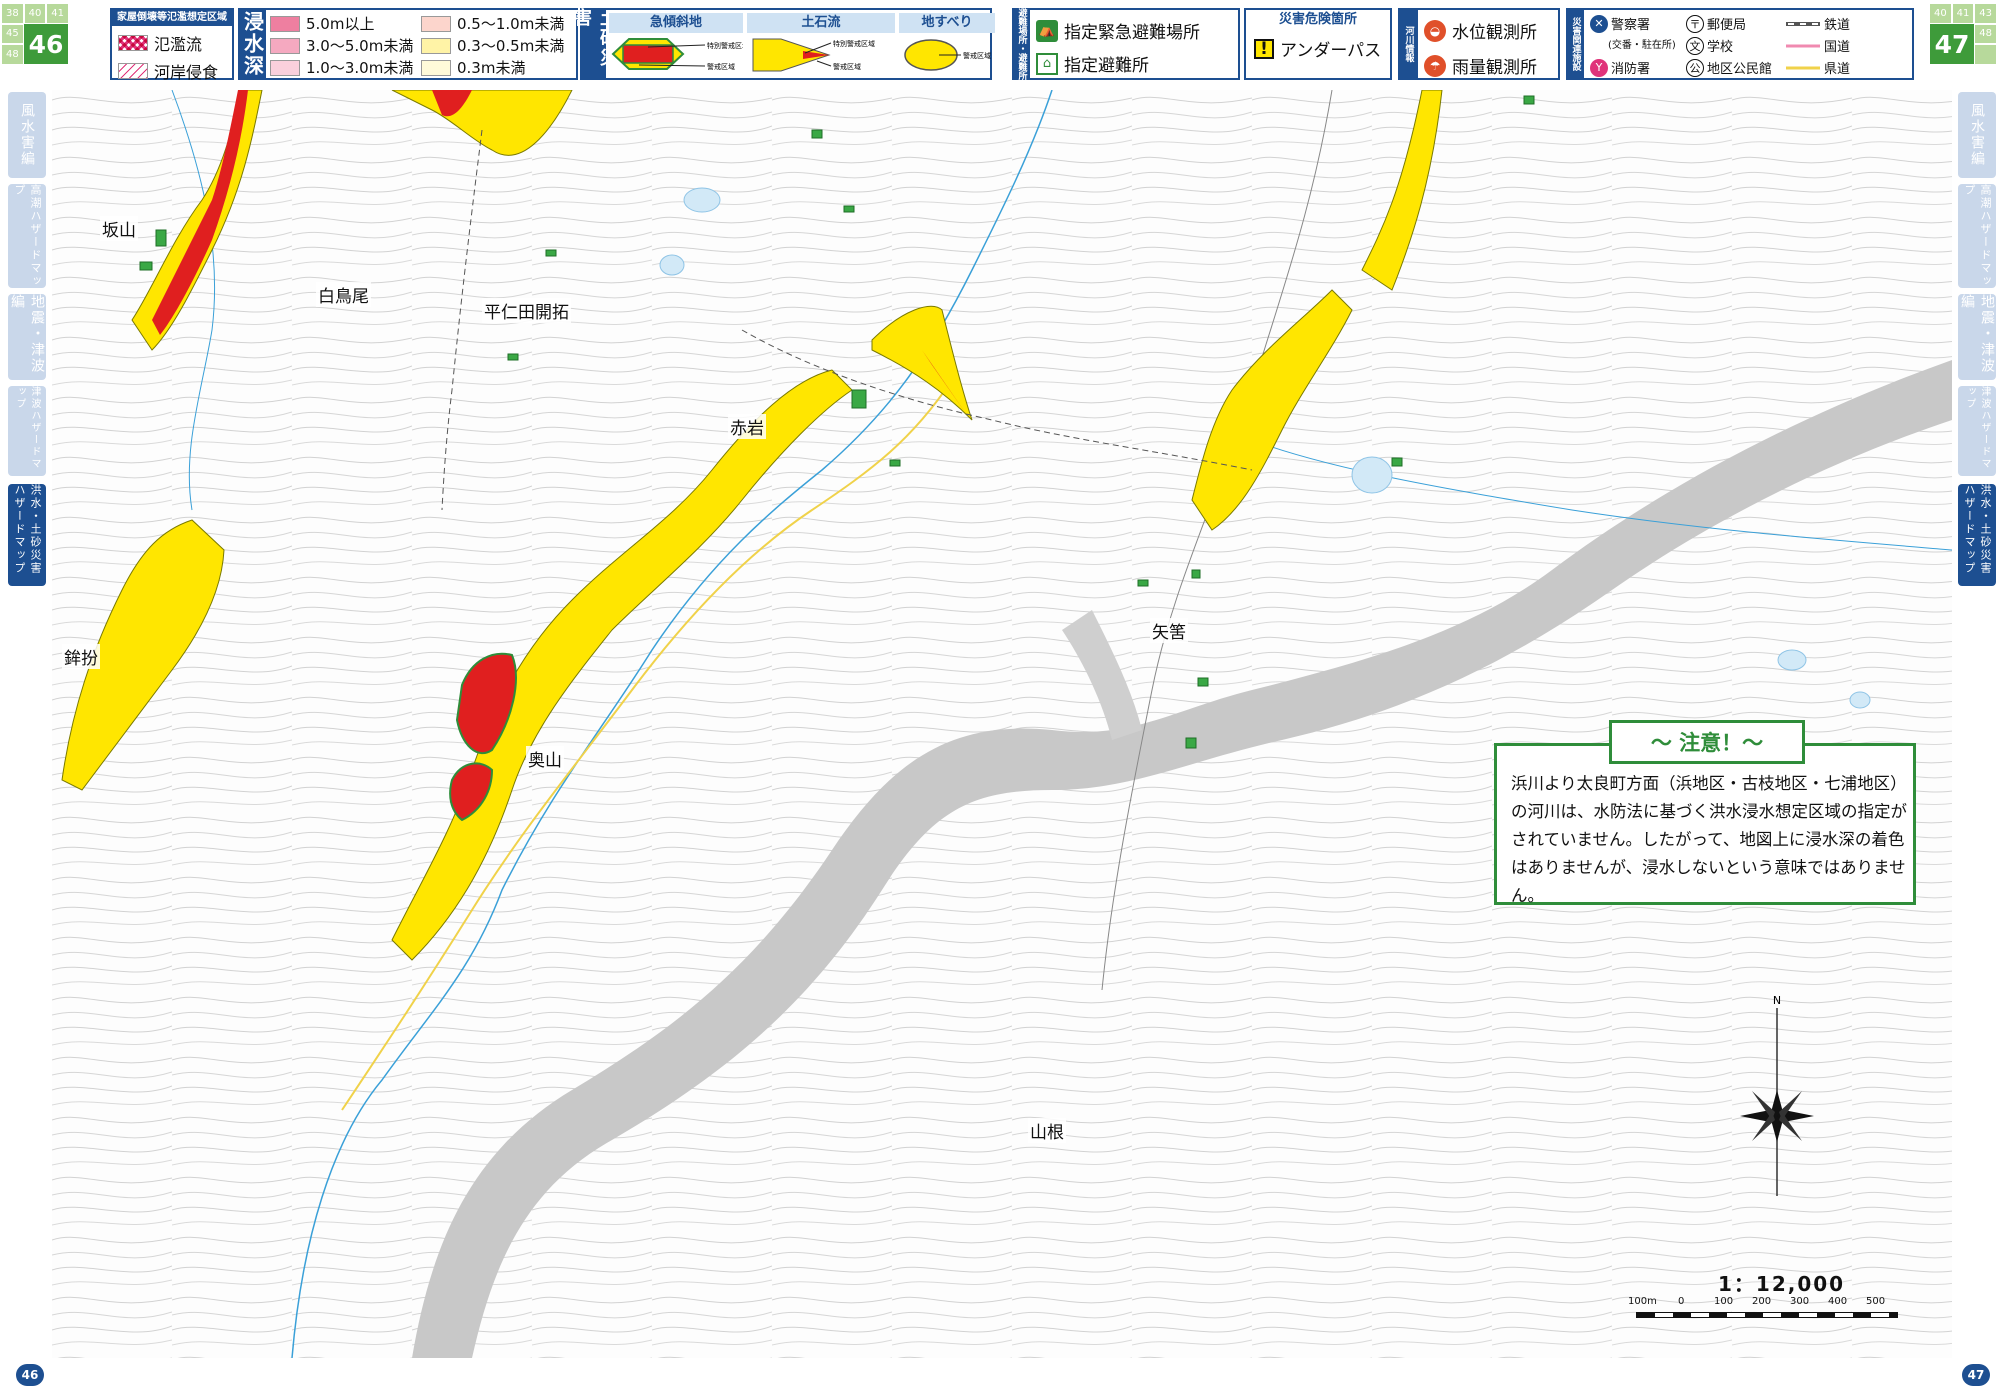 The height and width of the screenshot is (1391, 2000). I want to click on place-name: 山根, so click(1047, 1130).